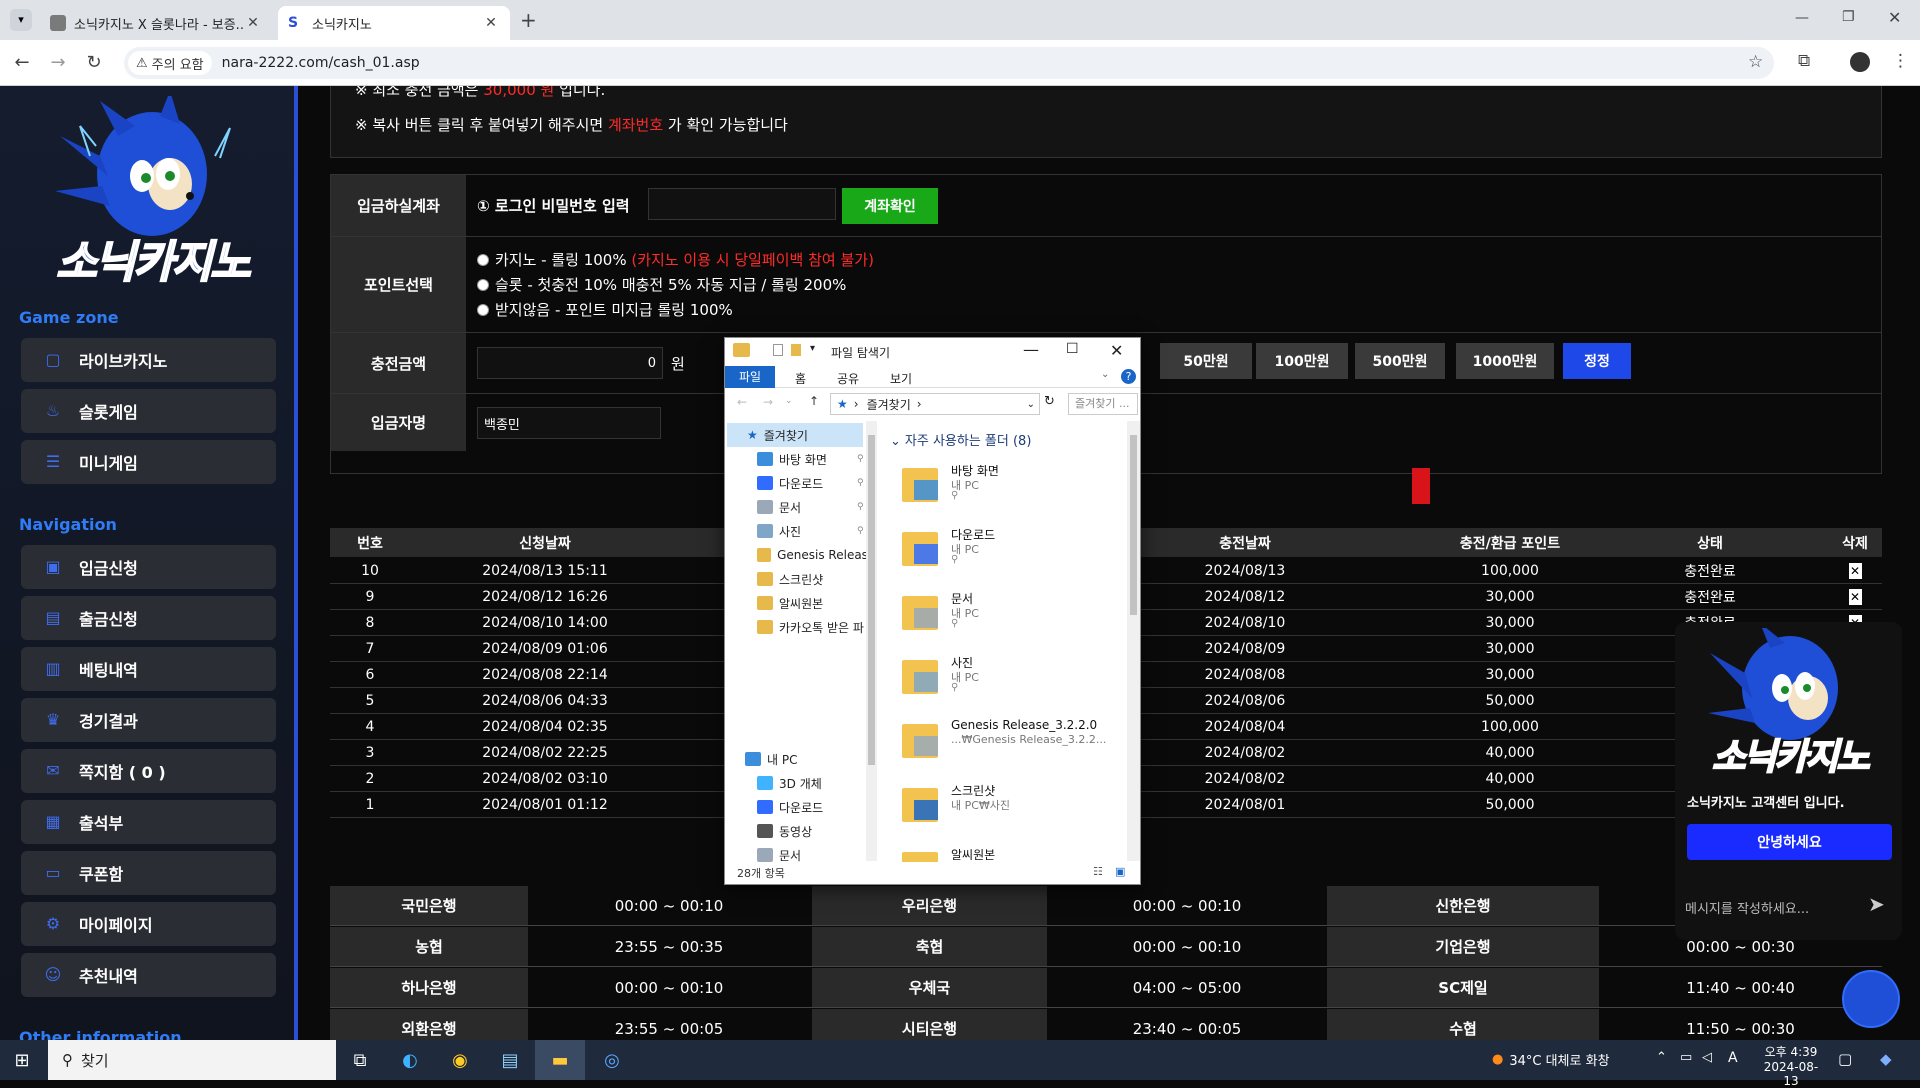 This screenshot has height=1088, width=1920. Describe the element at coordinates (1733, 1058) in the screenshot. I see `ime-indicator: A` at that location.